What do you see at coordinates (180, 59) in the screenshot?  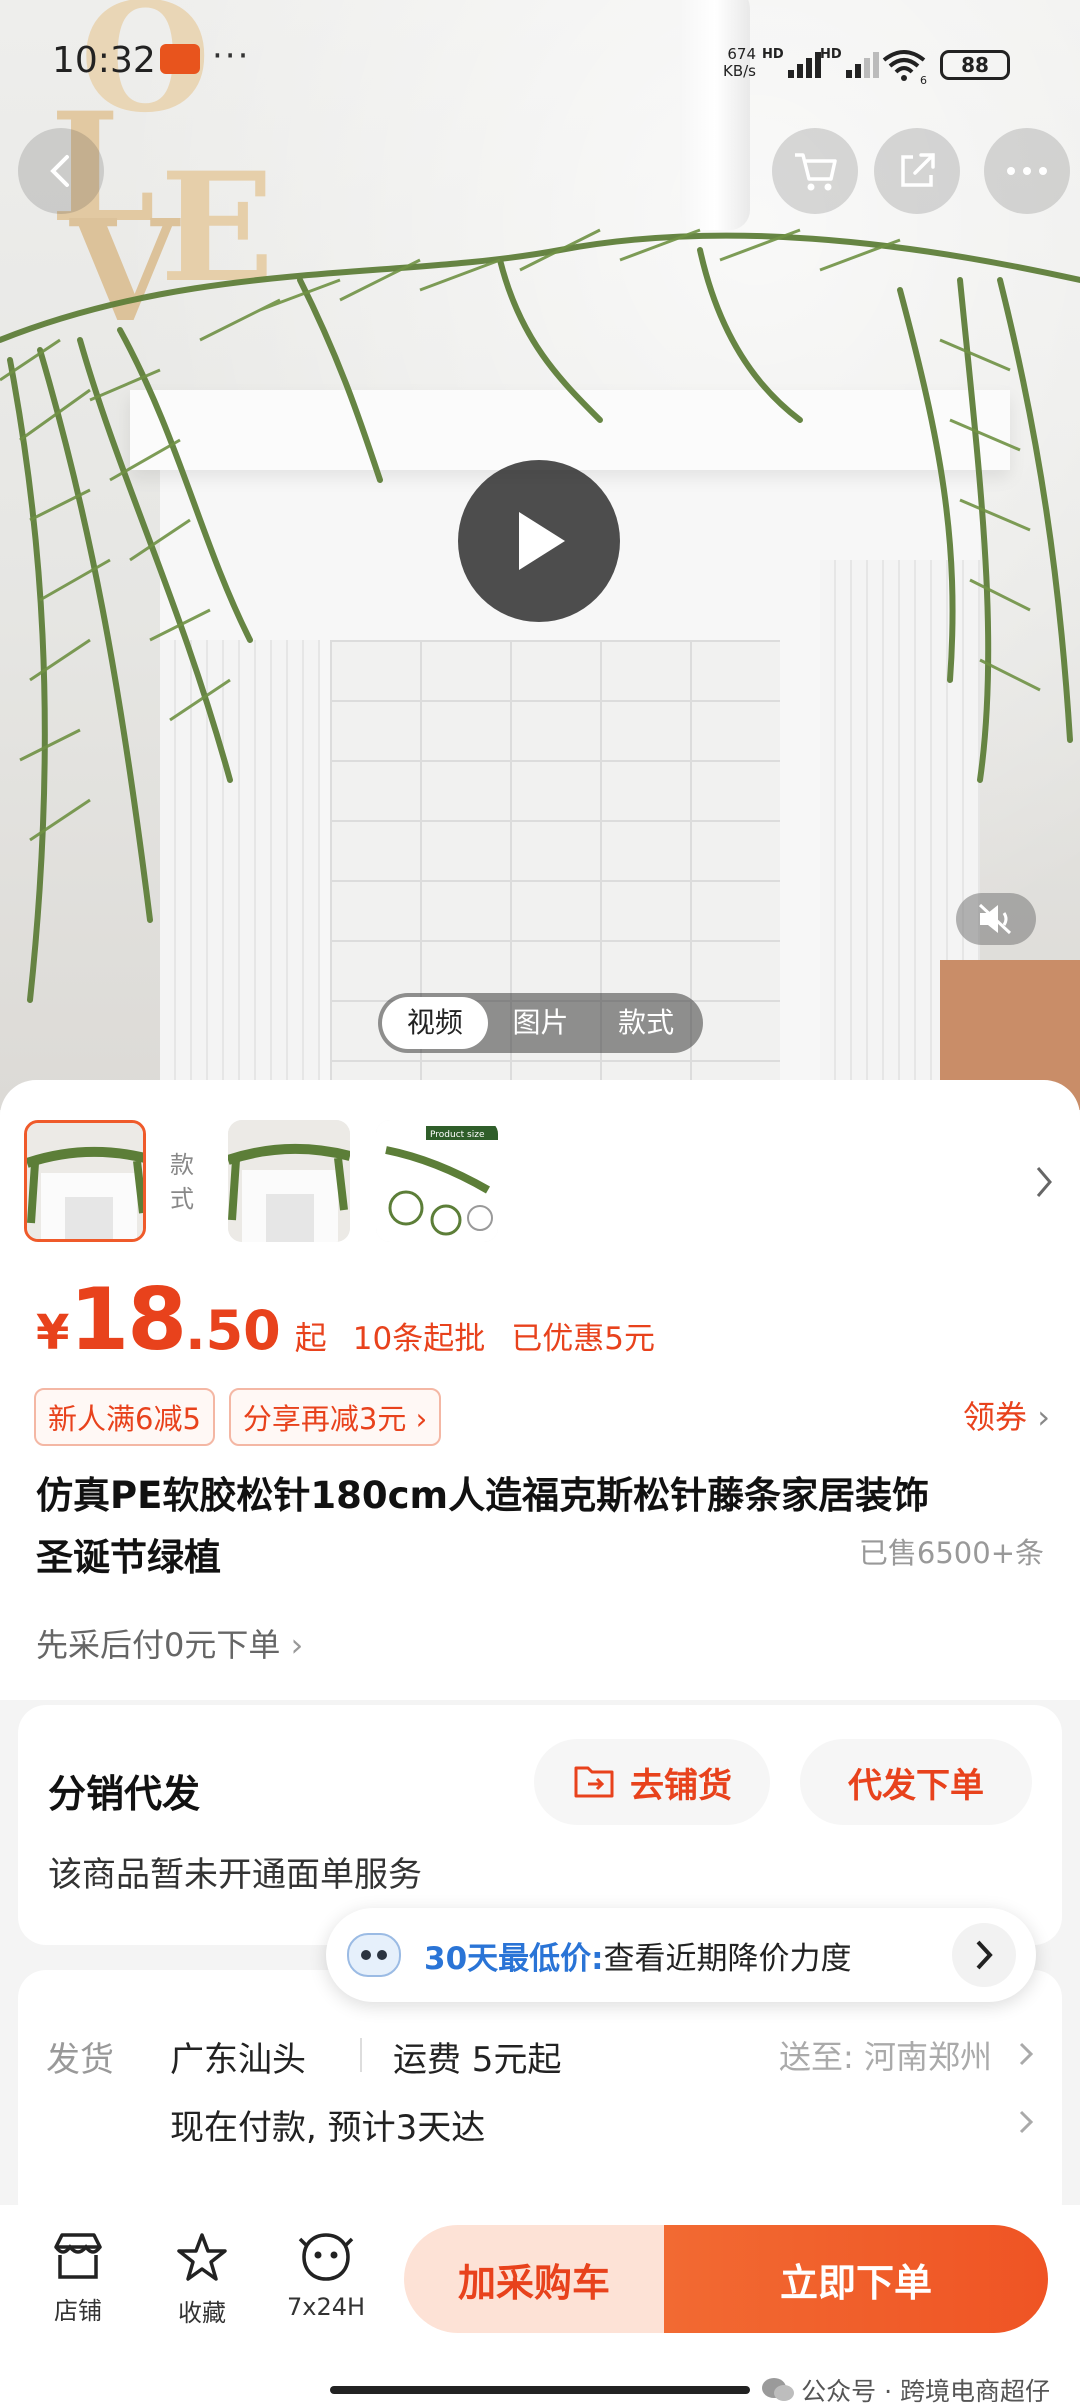 I see `app-notification-icon` at bounding box center [180, 59].